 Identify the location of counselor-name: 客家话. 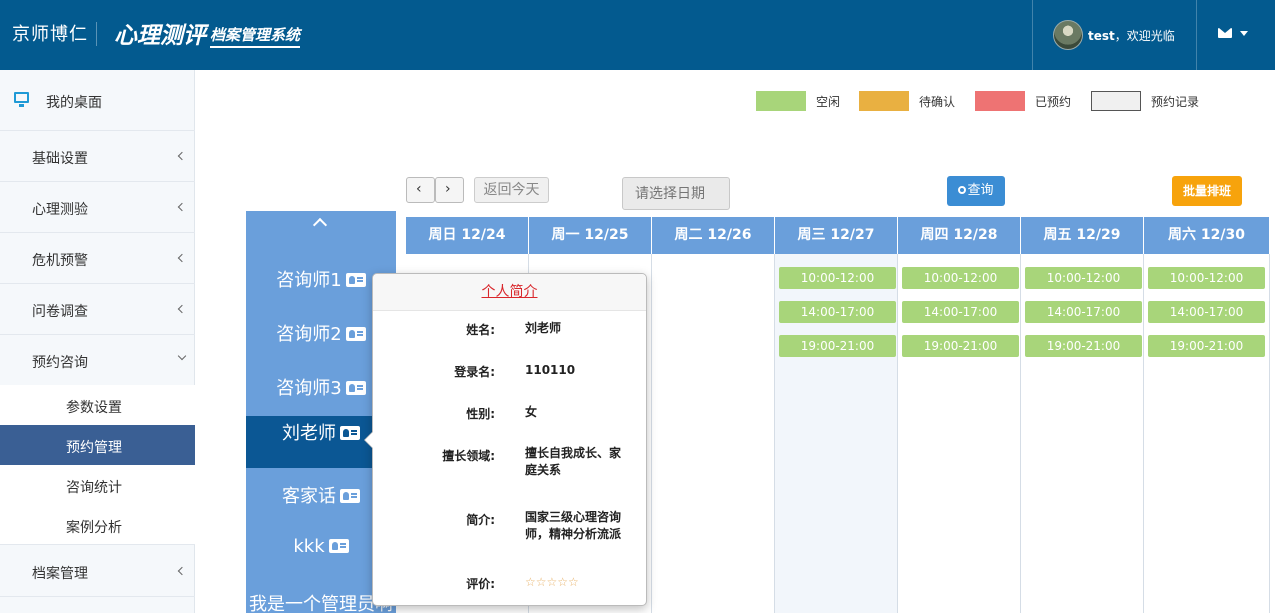
(309, 496).